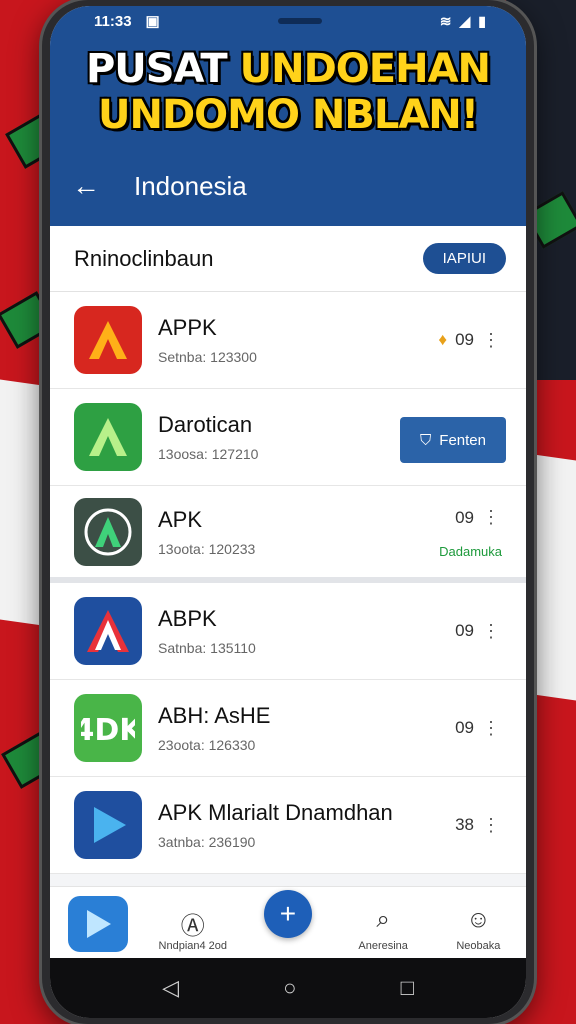 The height and width of the screenshot is (1024, 576). I want to click on promo-banner: PUSAT UNDOEHAN UNDOMO NBLAN!, so click(288, 91).